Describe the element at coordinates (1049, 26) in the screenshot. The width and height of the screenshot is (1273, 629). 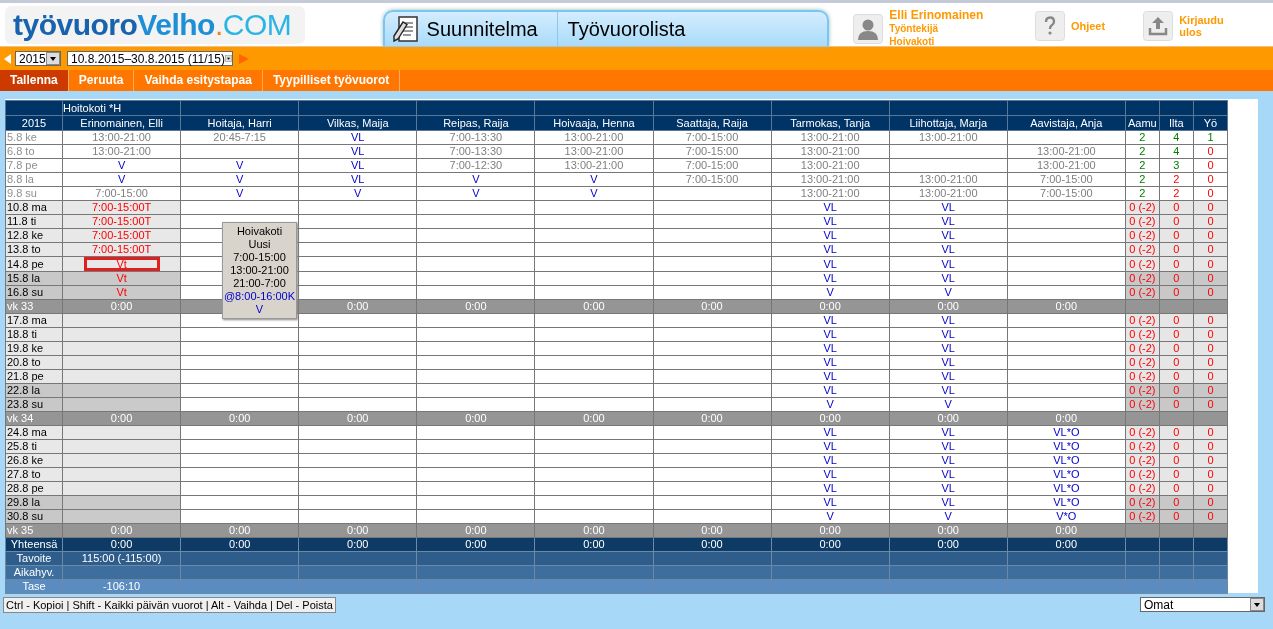
I see `help-icon` at that location.